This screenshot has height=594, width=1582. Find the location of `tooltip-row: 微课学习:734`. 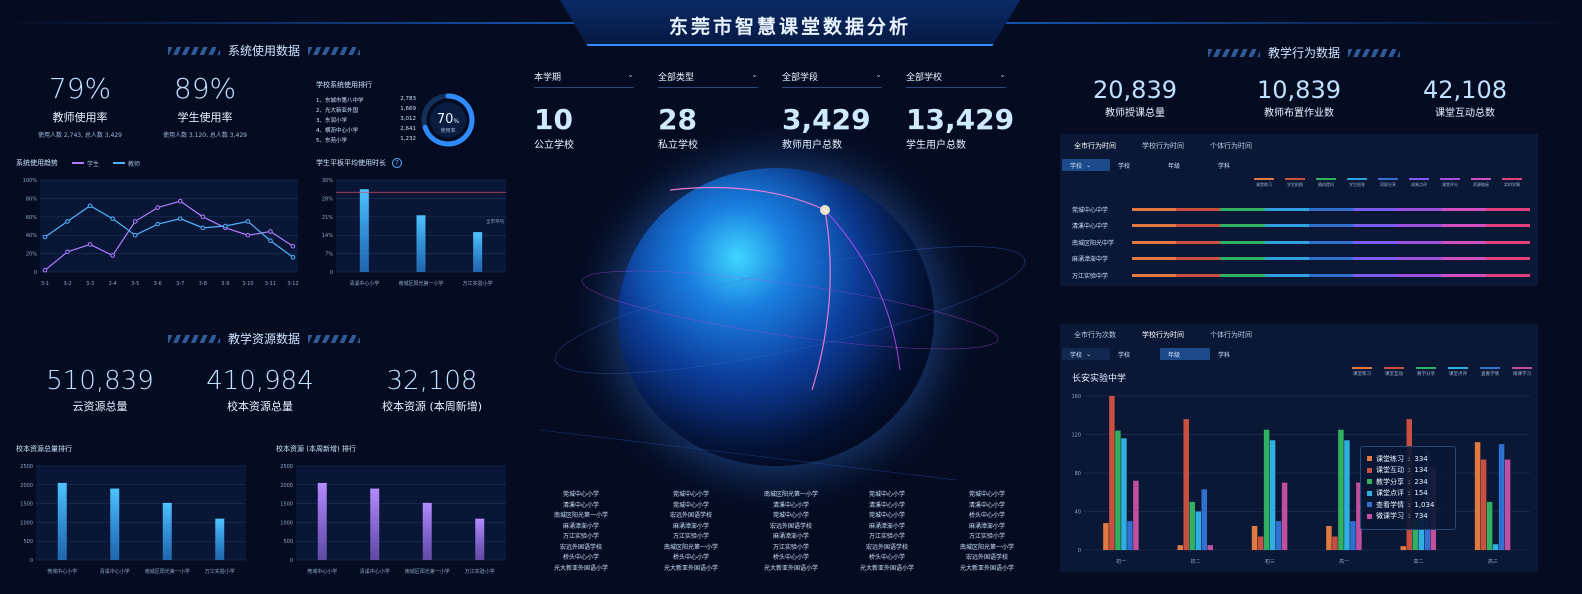

tooltip-row: 微课学习:734 is located at coordinates (1408, 517).